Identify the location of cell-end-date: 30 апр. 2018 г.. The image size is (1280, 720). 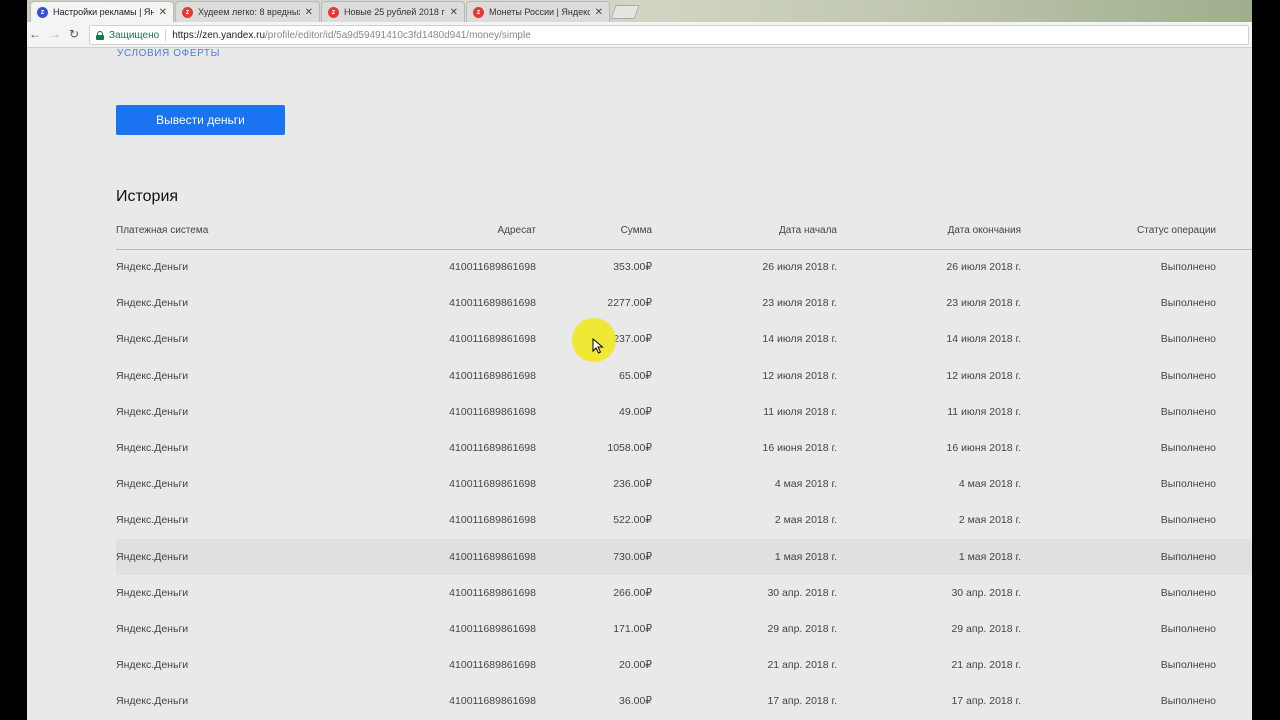
(986, 592).